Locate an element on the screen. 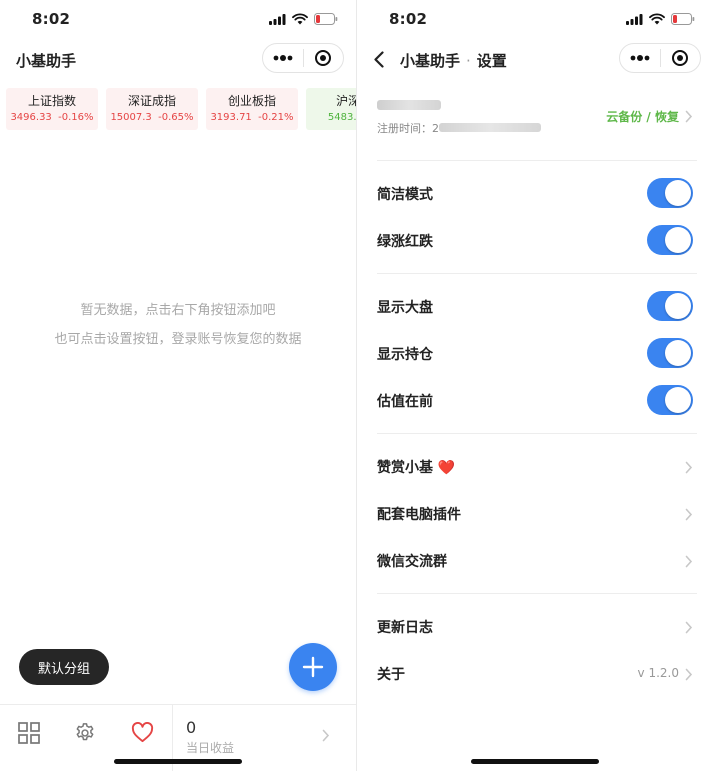 The image size is (713, 771). index-name: 创业板指 is located at coordinates (251, 101).